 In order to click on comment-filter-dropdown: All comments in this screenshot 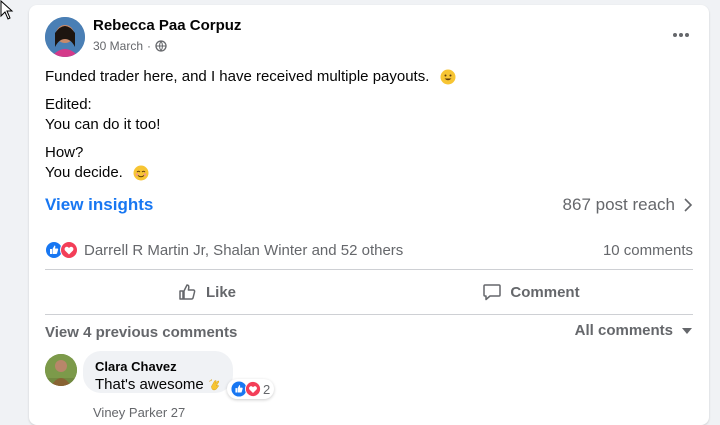, I will do `click(634, 330)`.